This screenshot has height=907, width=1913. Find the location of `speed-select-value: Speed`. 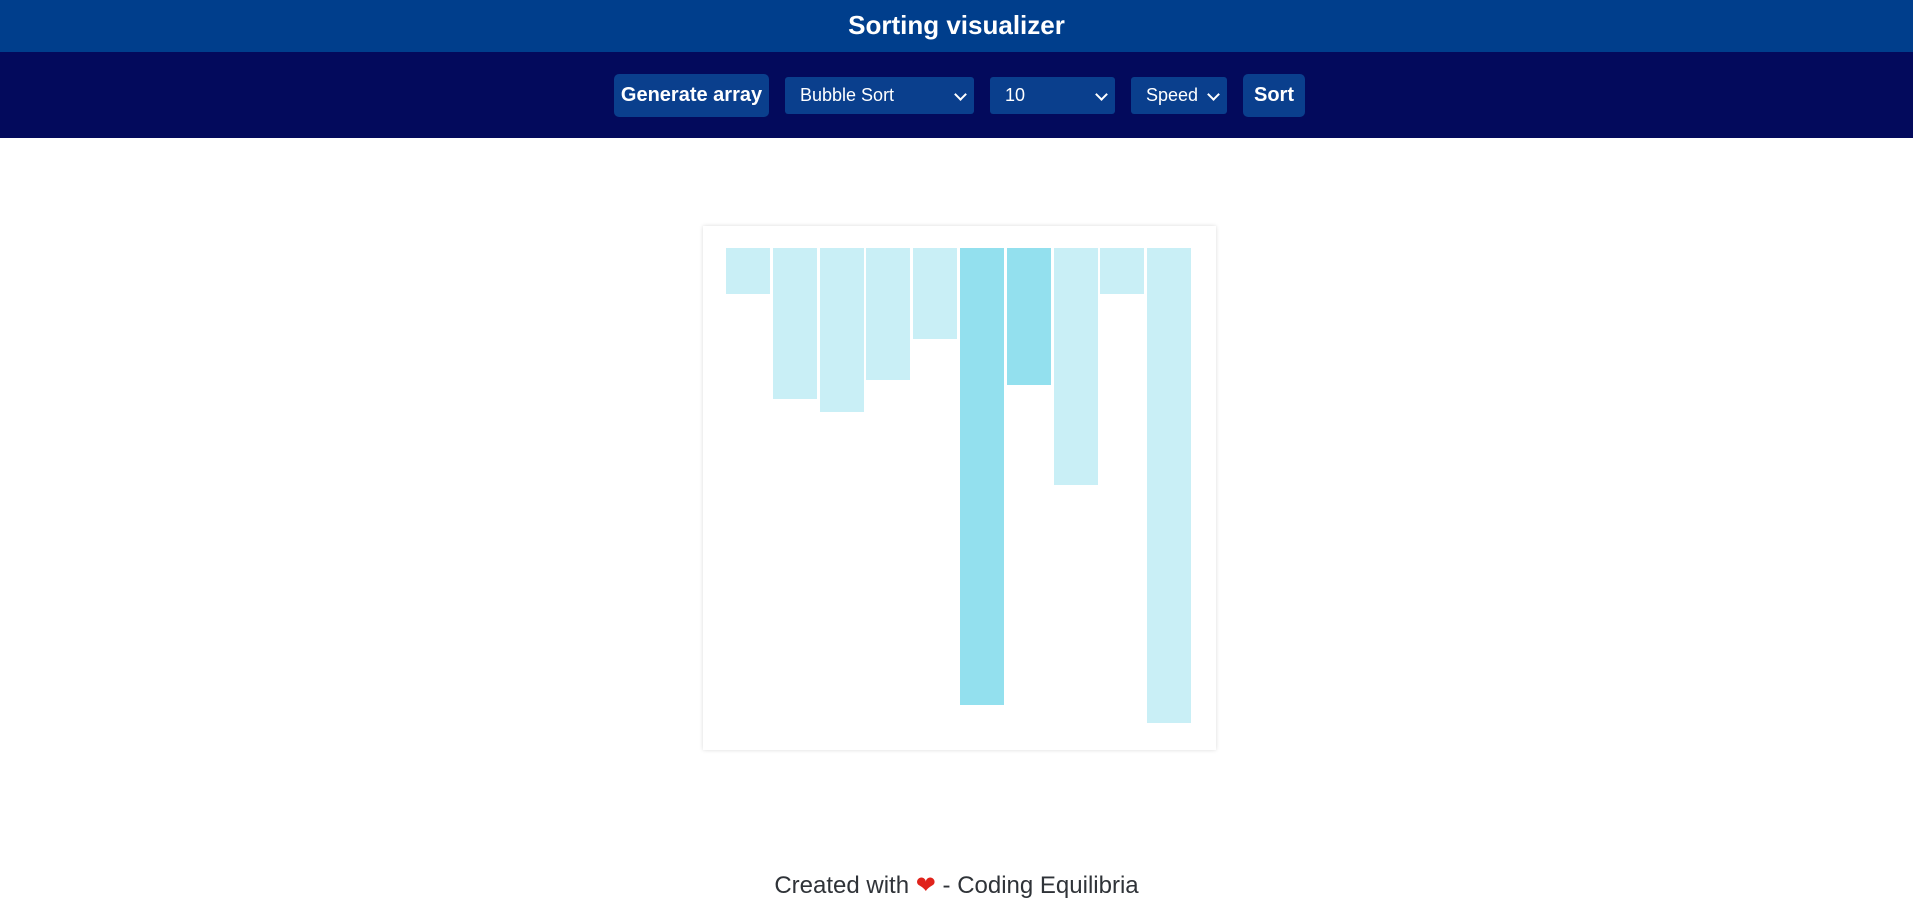

speed-select-value: Speed is located at coordinates (1172, 95).